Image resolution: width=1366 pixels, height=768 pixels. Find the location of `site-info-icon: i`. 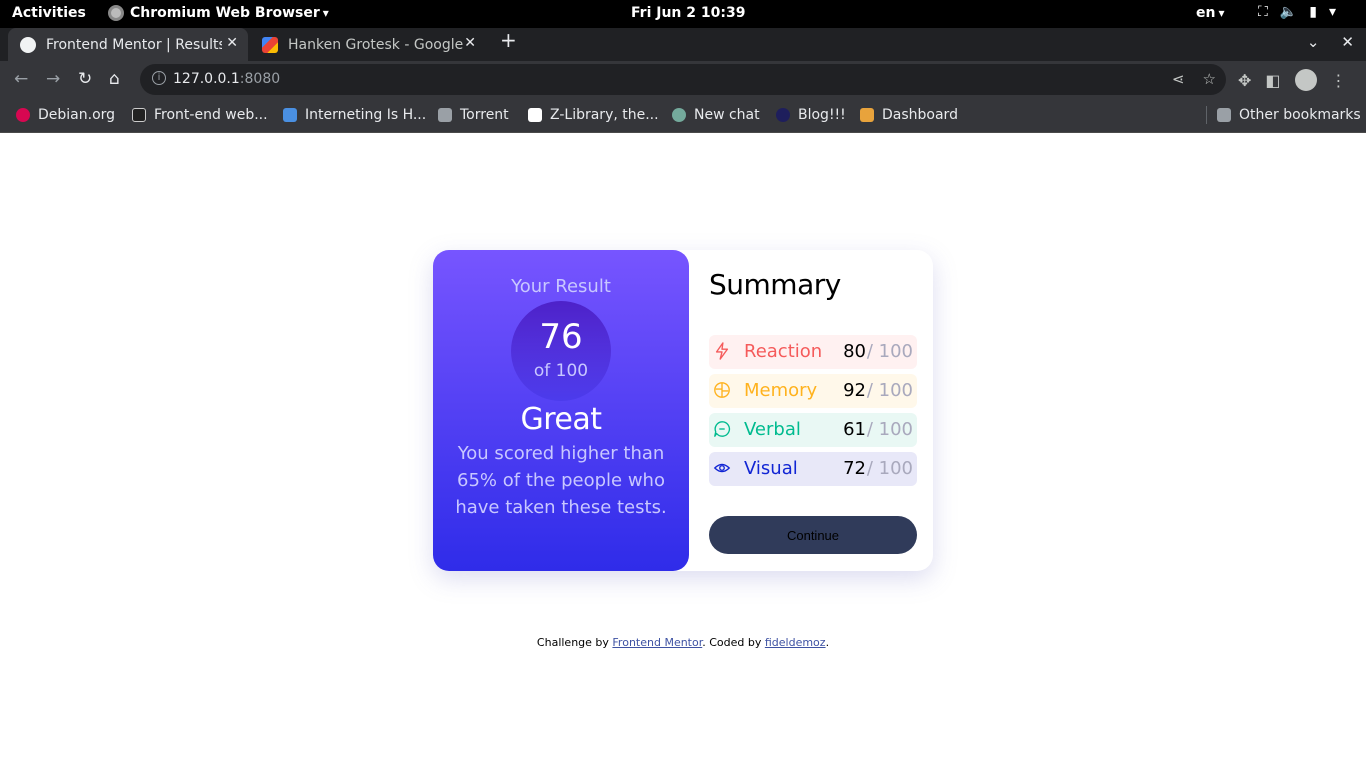

site-info-icon: i is located at coordinates (159, 78).